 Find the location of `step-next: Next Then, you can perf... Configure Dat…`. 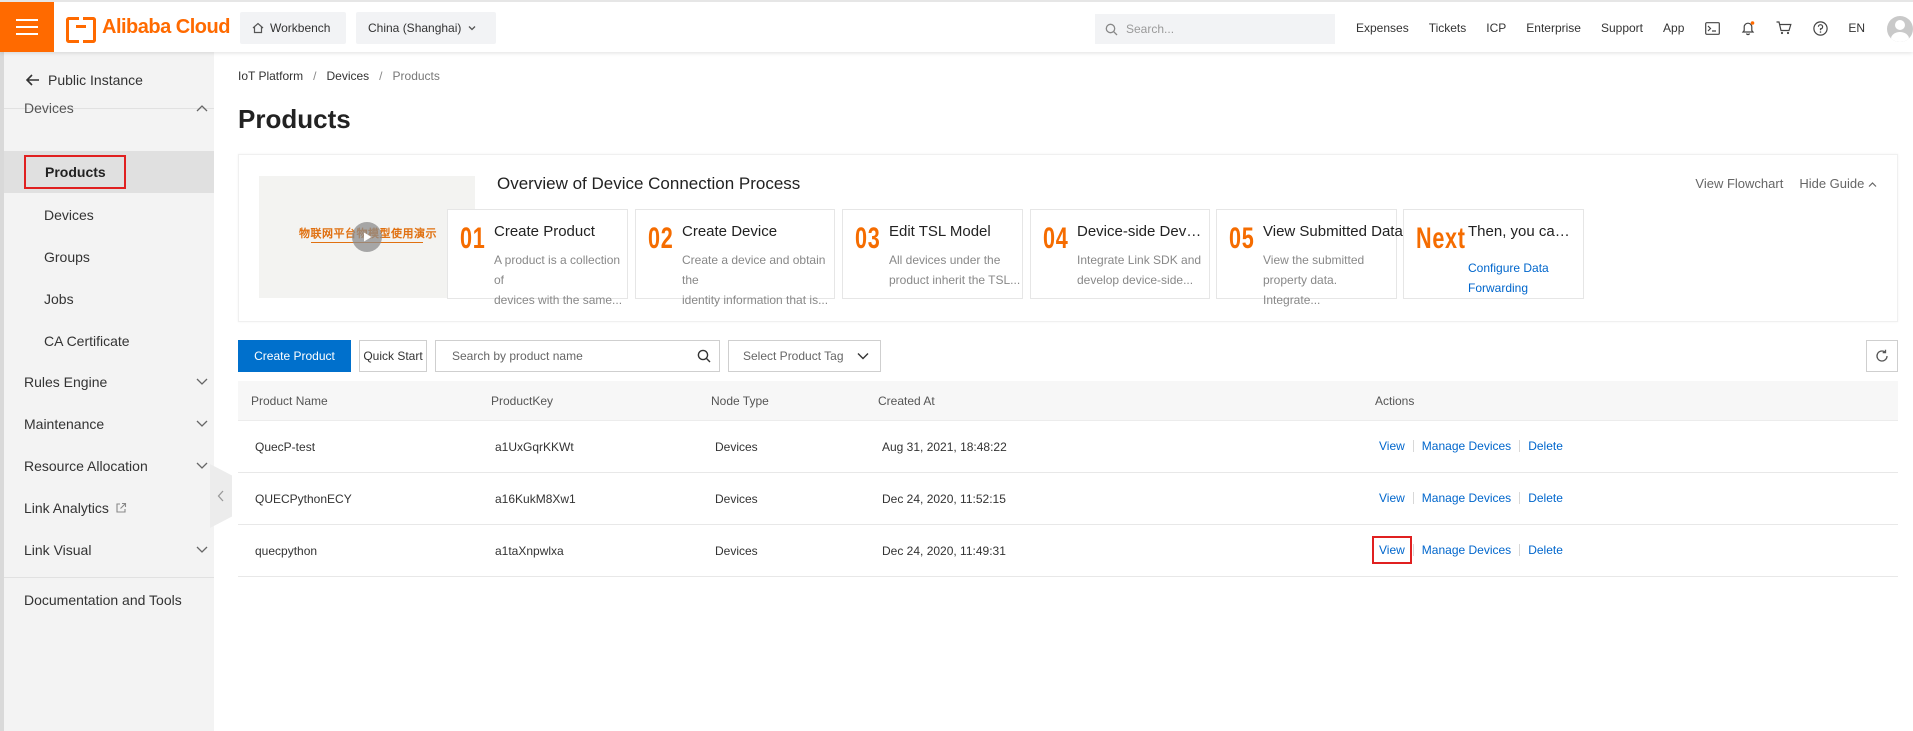

step-next: Next Then, you can perf... Configure Dat… is located at coordinates (1493, 254).